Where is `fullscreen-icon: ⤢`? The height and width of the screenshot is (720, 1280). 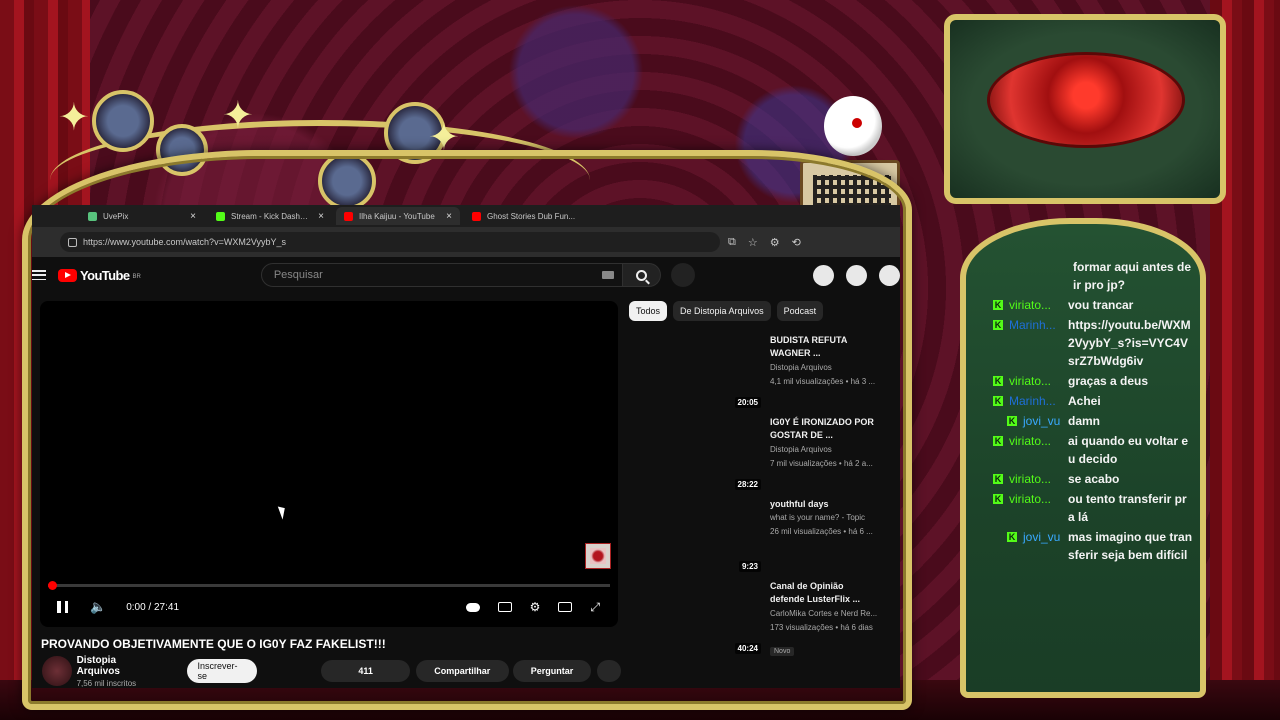 fullscreen-icon: ⤢ is located at coordinates (595, 607).